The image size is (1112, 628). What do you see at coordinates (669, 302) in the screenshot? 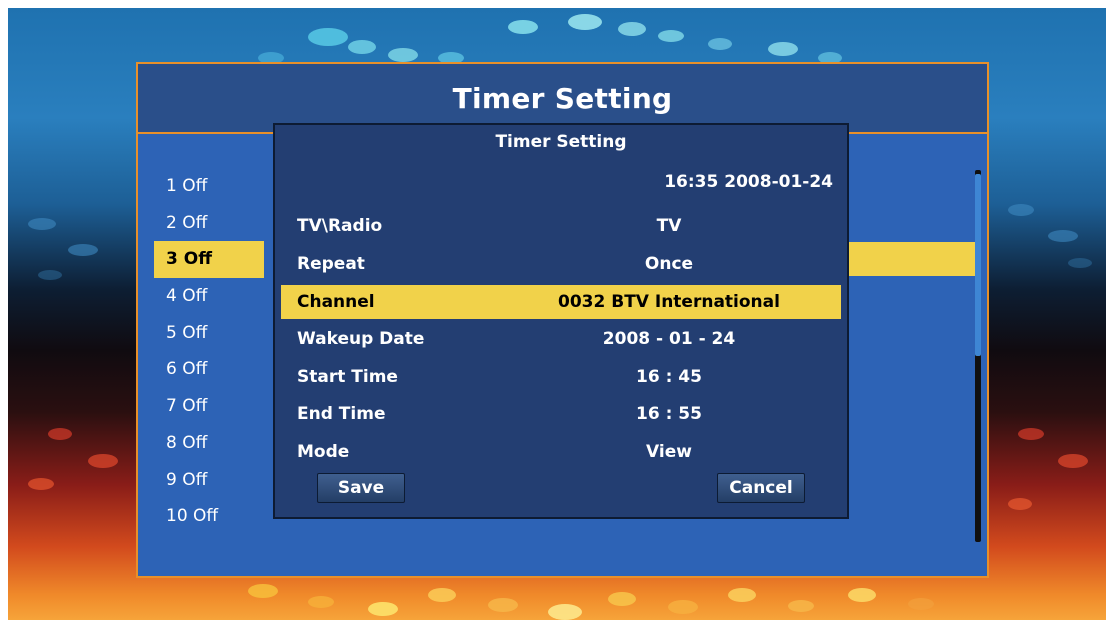
I see `field-value: 0032 BTV International` at bounding box center [669, 302].